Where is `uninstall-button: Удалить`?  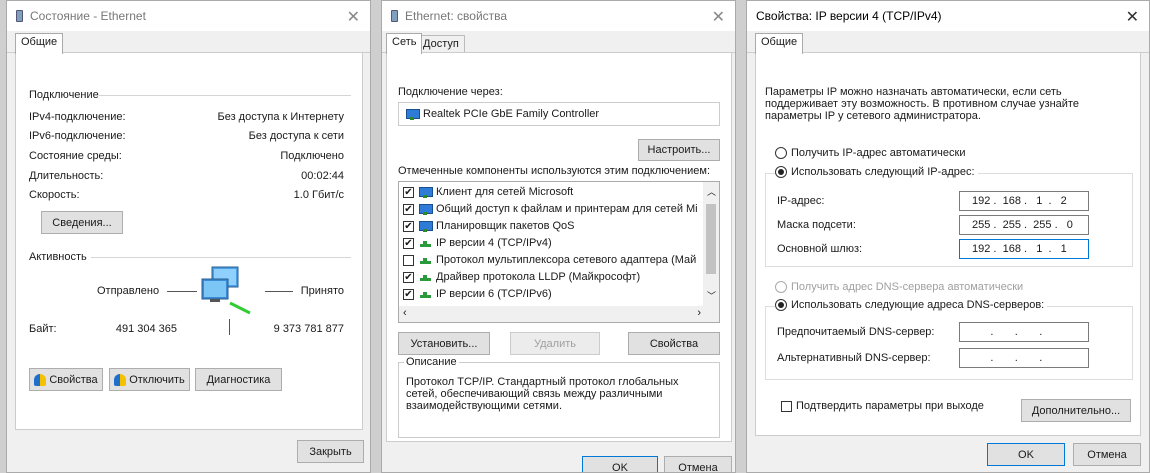 uninstall-button: Удалить is located at coordinates (555, 343).